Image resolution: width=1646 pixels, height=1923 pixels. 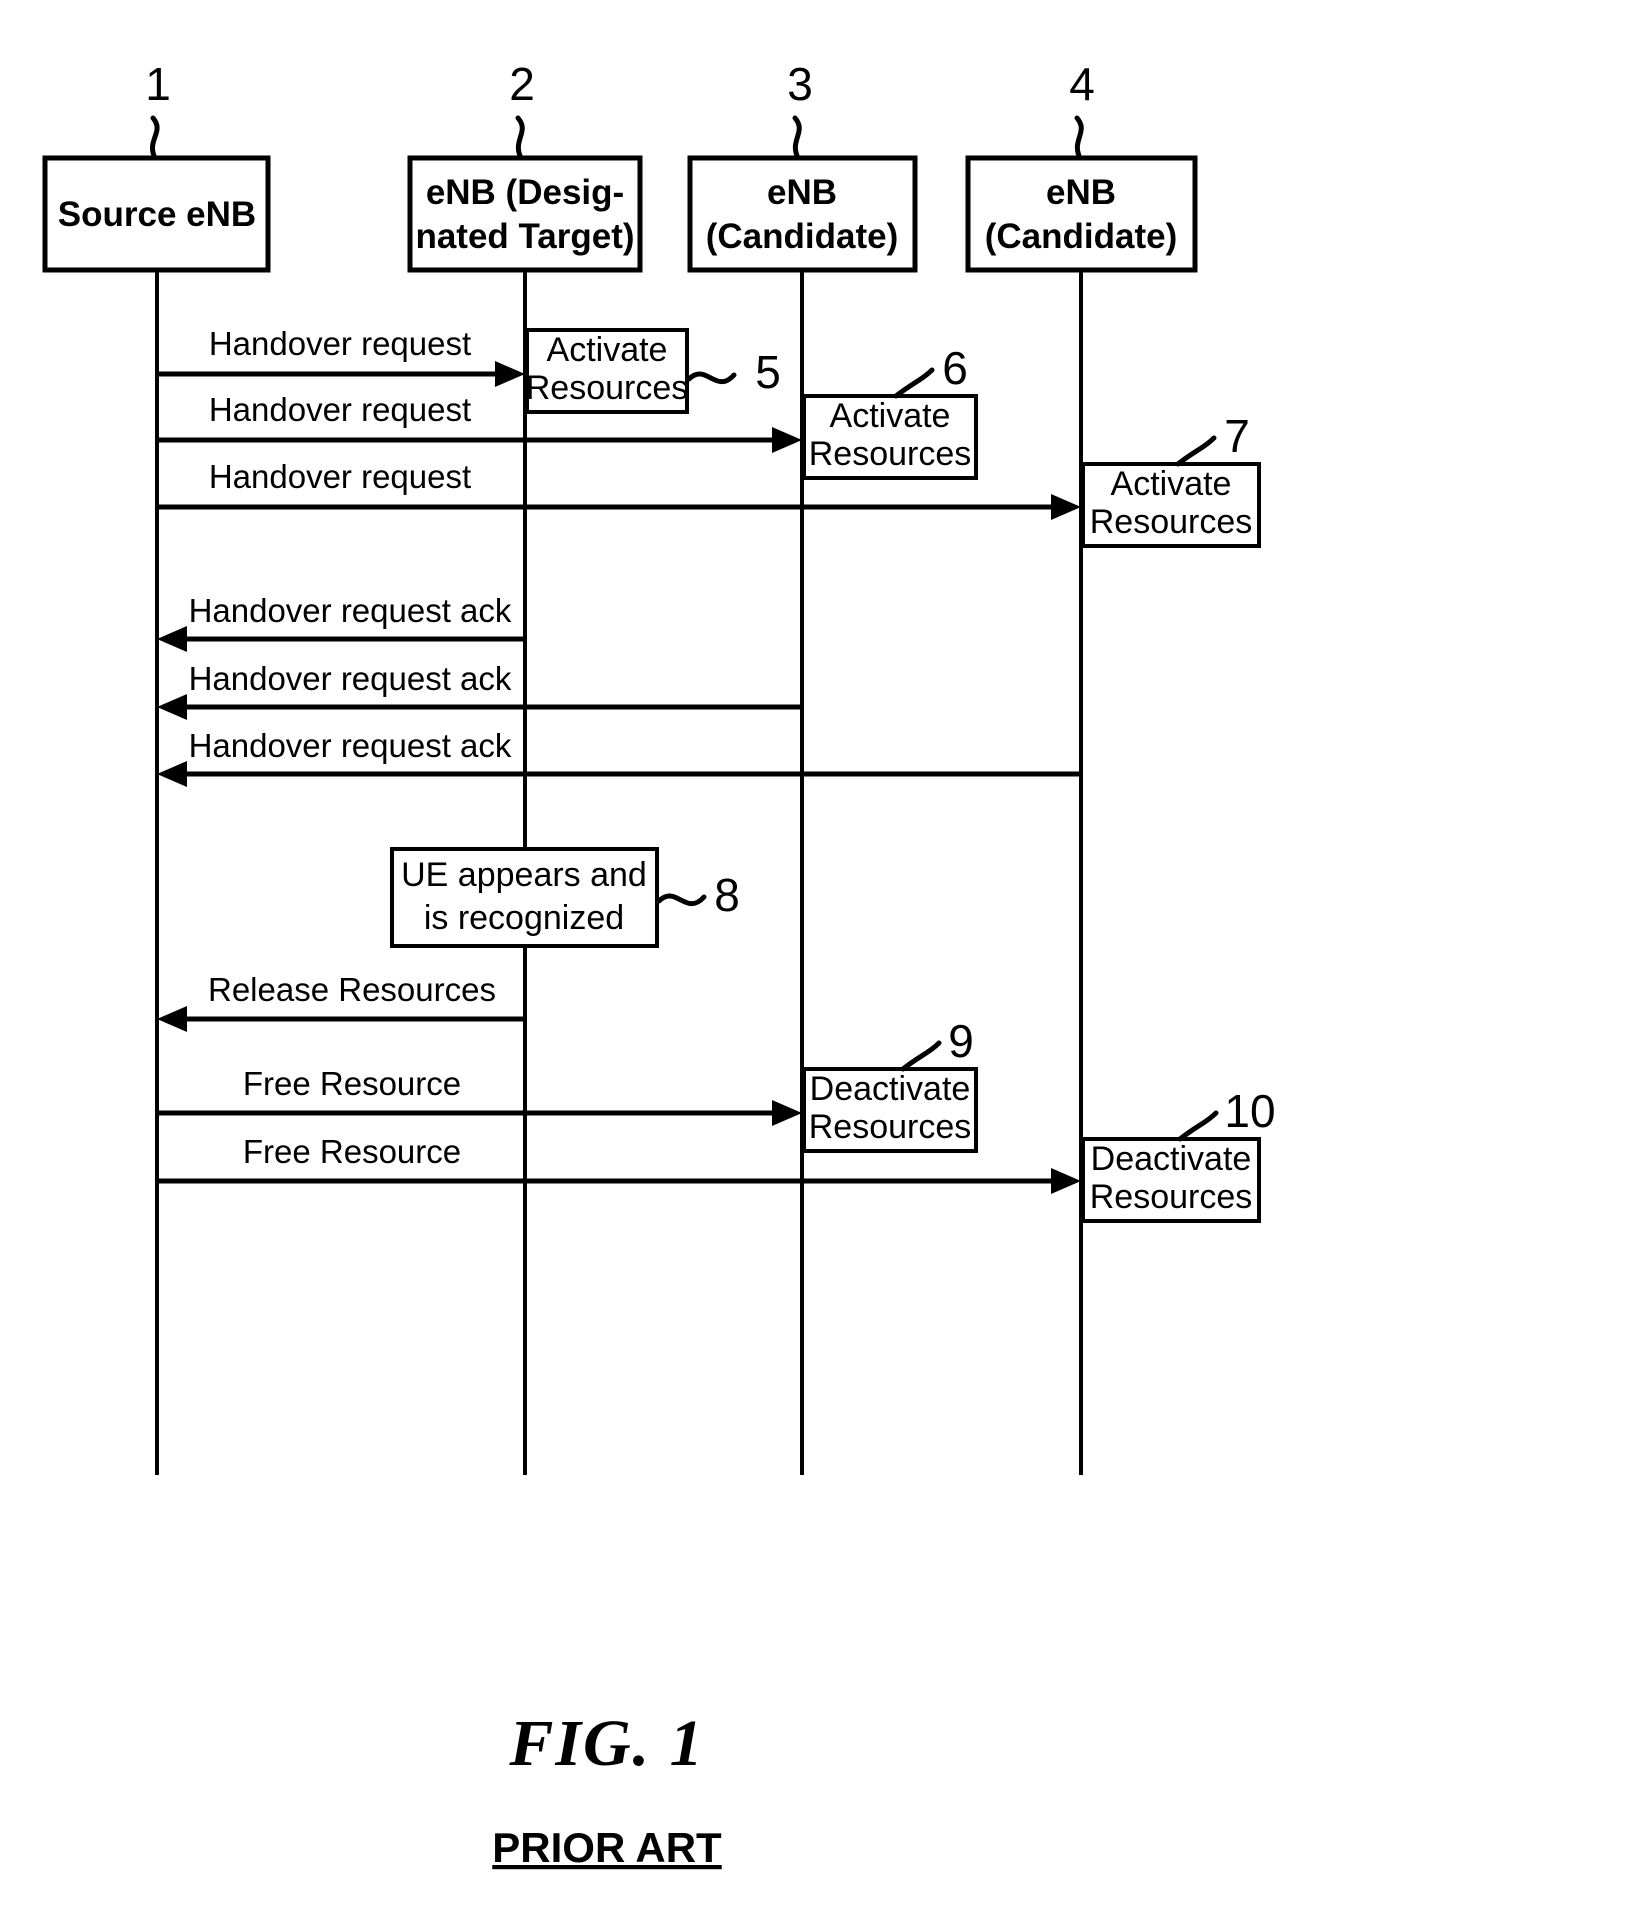 I want to click on node-head-1: Source eNB, so click(x=156, y=214).